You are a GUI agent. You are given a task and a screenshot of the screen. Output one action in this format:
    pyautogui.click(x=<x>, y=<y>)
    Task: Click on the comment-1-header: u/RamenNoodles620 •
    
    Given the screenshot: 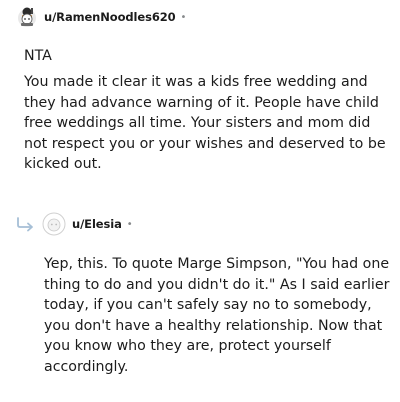 What is the action you would take?
    pyautogui.click(x=101, y=17)
    